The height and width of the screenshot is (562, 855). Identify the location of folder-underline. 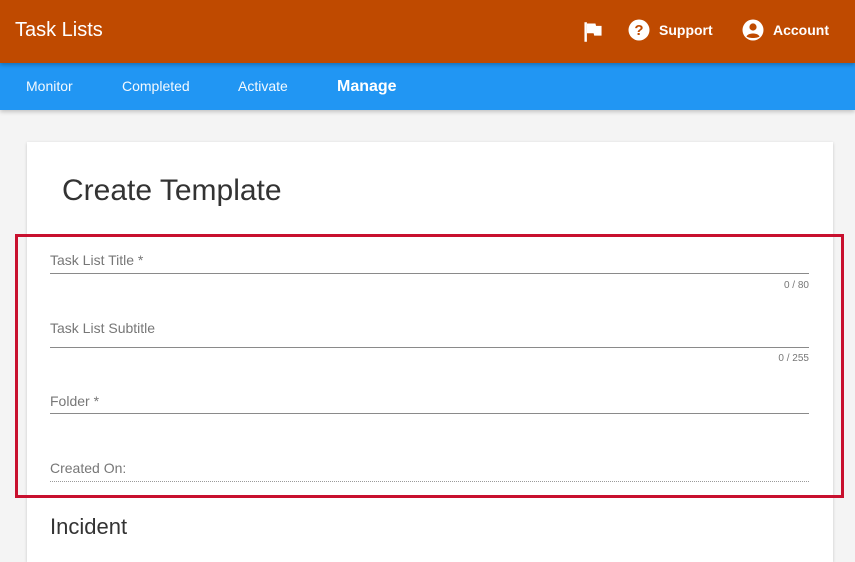
(429, 413).